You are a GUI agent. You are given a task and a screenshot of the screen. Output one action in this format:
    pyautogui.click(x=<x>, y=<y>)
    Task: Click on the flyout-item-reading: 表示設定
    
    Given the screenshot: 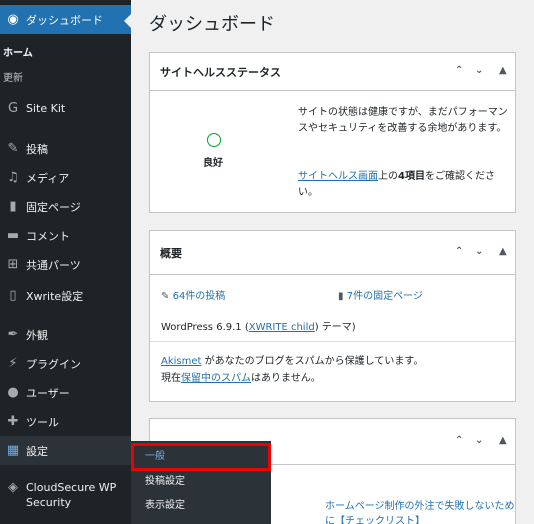 What is the action you would take?
    pyautogui.click(x=201, y=506)
    